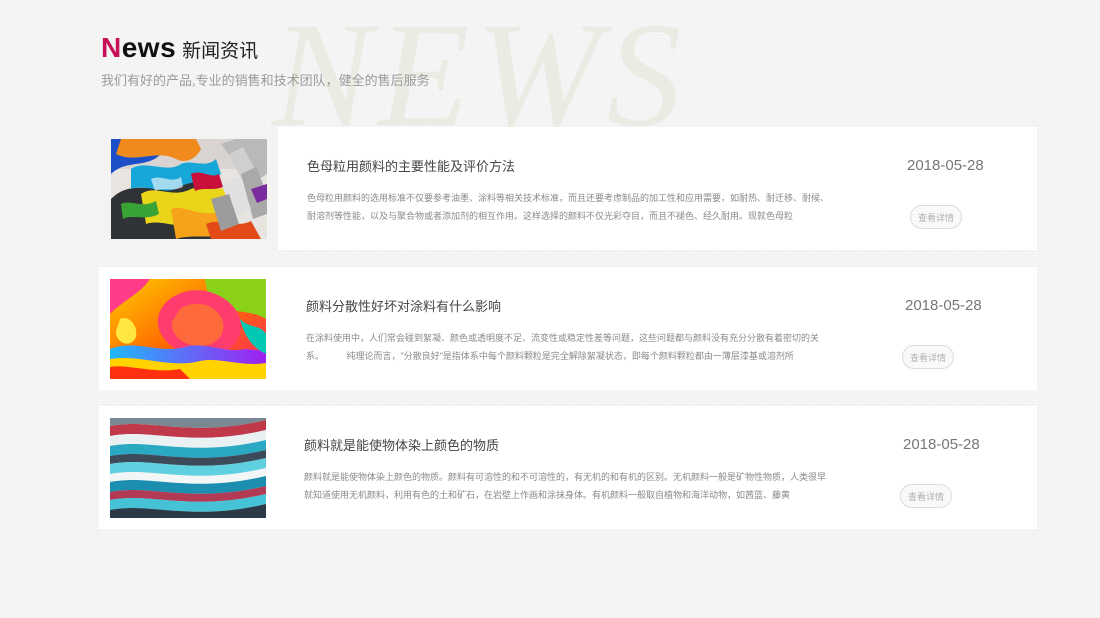 Image resolution: width=1100 pixels, height=618 pixels. I want to click on section-title-en: News, so click(138, 48).